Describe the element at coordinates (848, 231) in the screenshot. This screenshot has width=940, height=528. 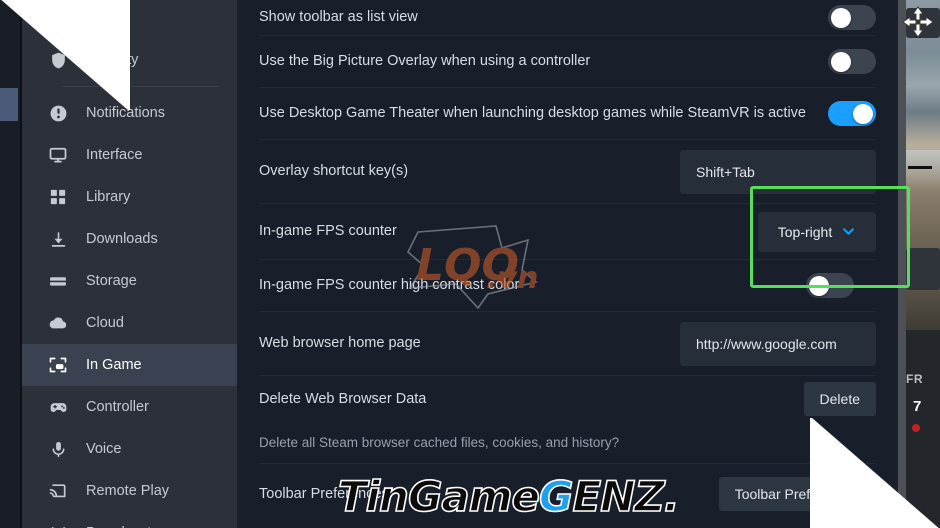
I see `chevron-down-icon` at that location.